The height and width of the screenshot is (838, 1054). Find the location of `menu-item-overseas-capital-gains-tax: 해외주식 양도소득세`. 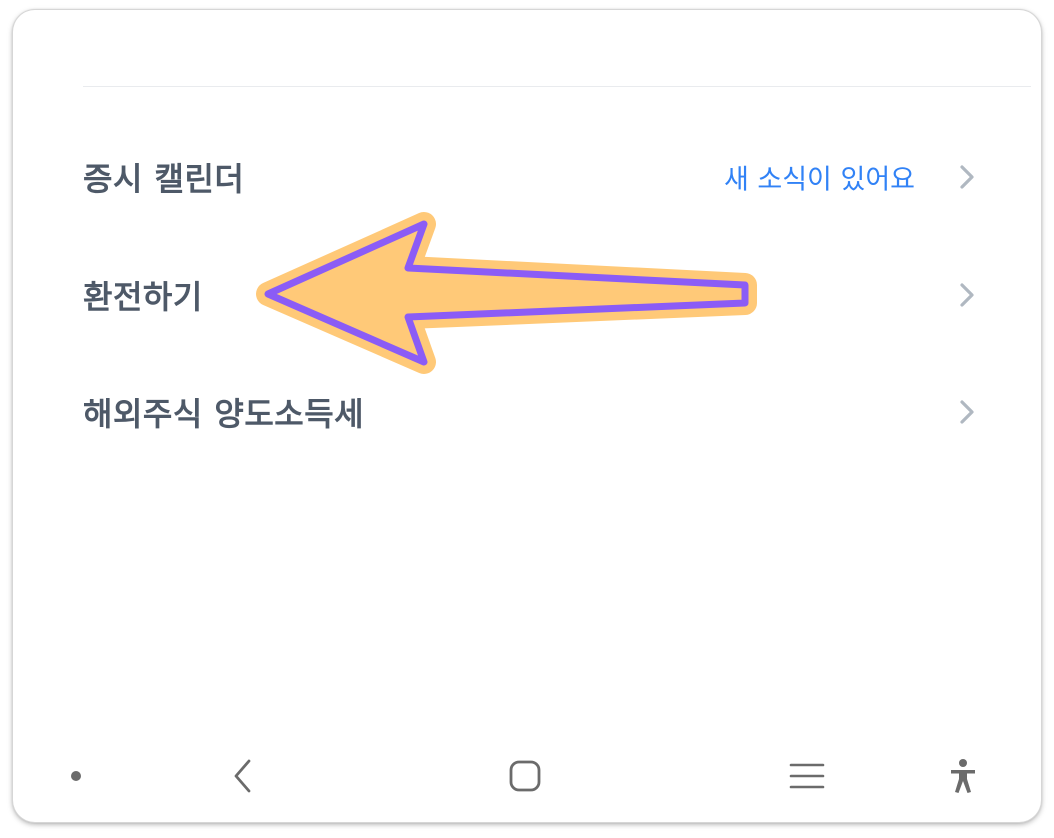

menu-item-overseas-capital-gains-tax: 해외주식 양도소득세 is located at coordinates (527, 412).